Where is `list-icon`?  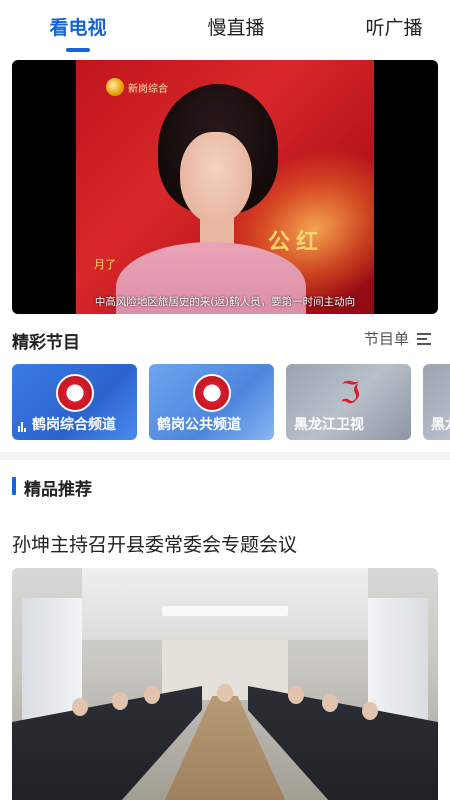
list-icon is located at coordinates (424, 338).